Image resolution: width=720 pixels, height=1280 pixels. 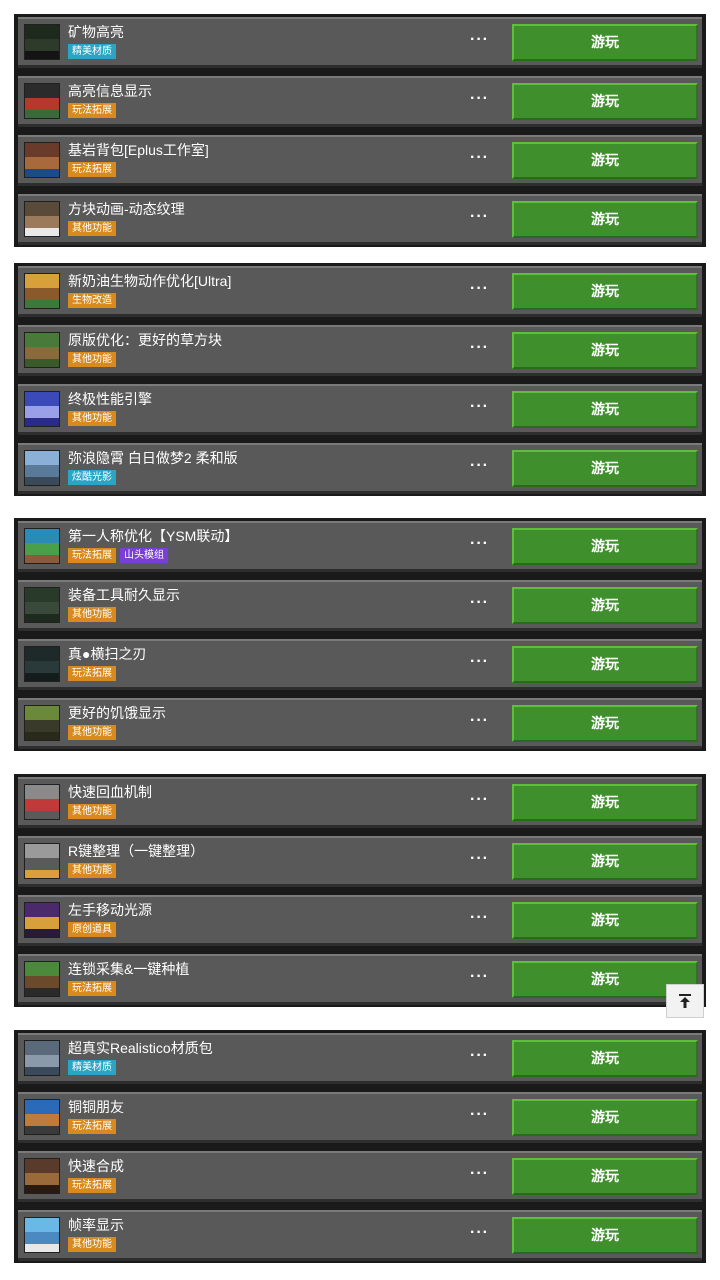 What do you see at coordinates (360, 42) in the screenshot?
I see `mod-card: 矿物高亮 精美材质 ··· 游玩` at bounding box center [360, 42].